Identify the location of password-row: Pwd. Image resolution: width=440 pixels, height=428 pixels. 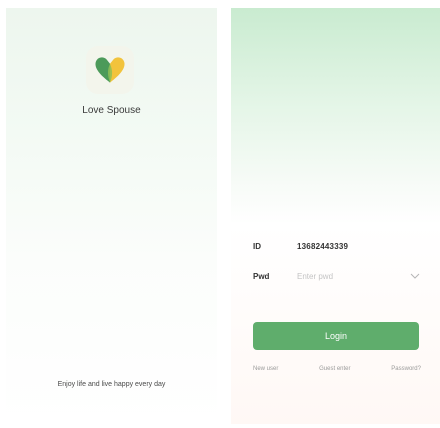
(337, 276).